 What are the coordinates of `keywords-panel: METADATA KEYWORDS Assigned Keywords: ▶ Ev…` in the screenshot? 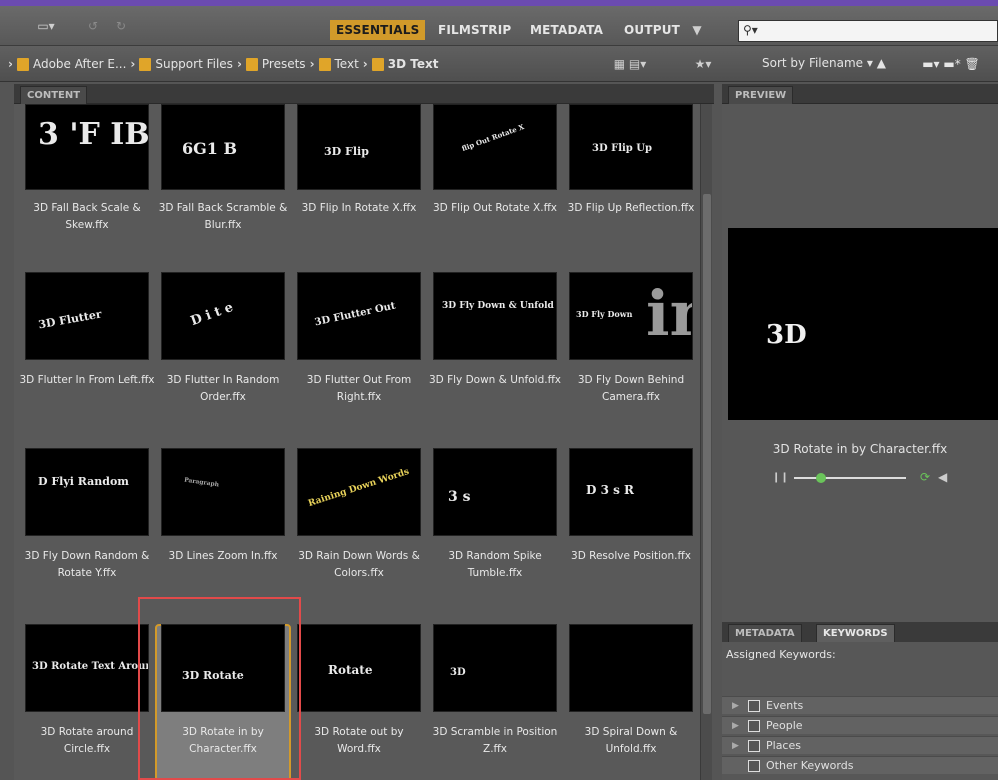 It's located at (860, 701).